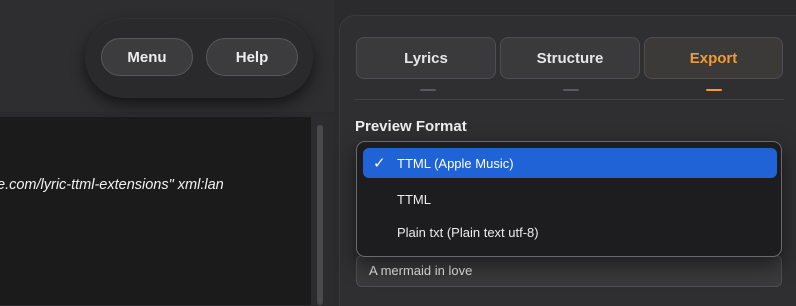 This screenshot has height=306, width=796. I want to click on option-ttml: TTML, so click(570, 199).